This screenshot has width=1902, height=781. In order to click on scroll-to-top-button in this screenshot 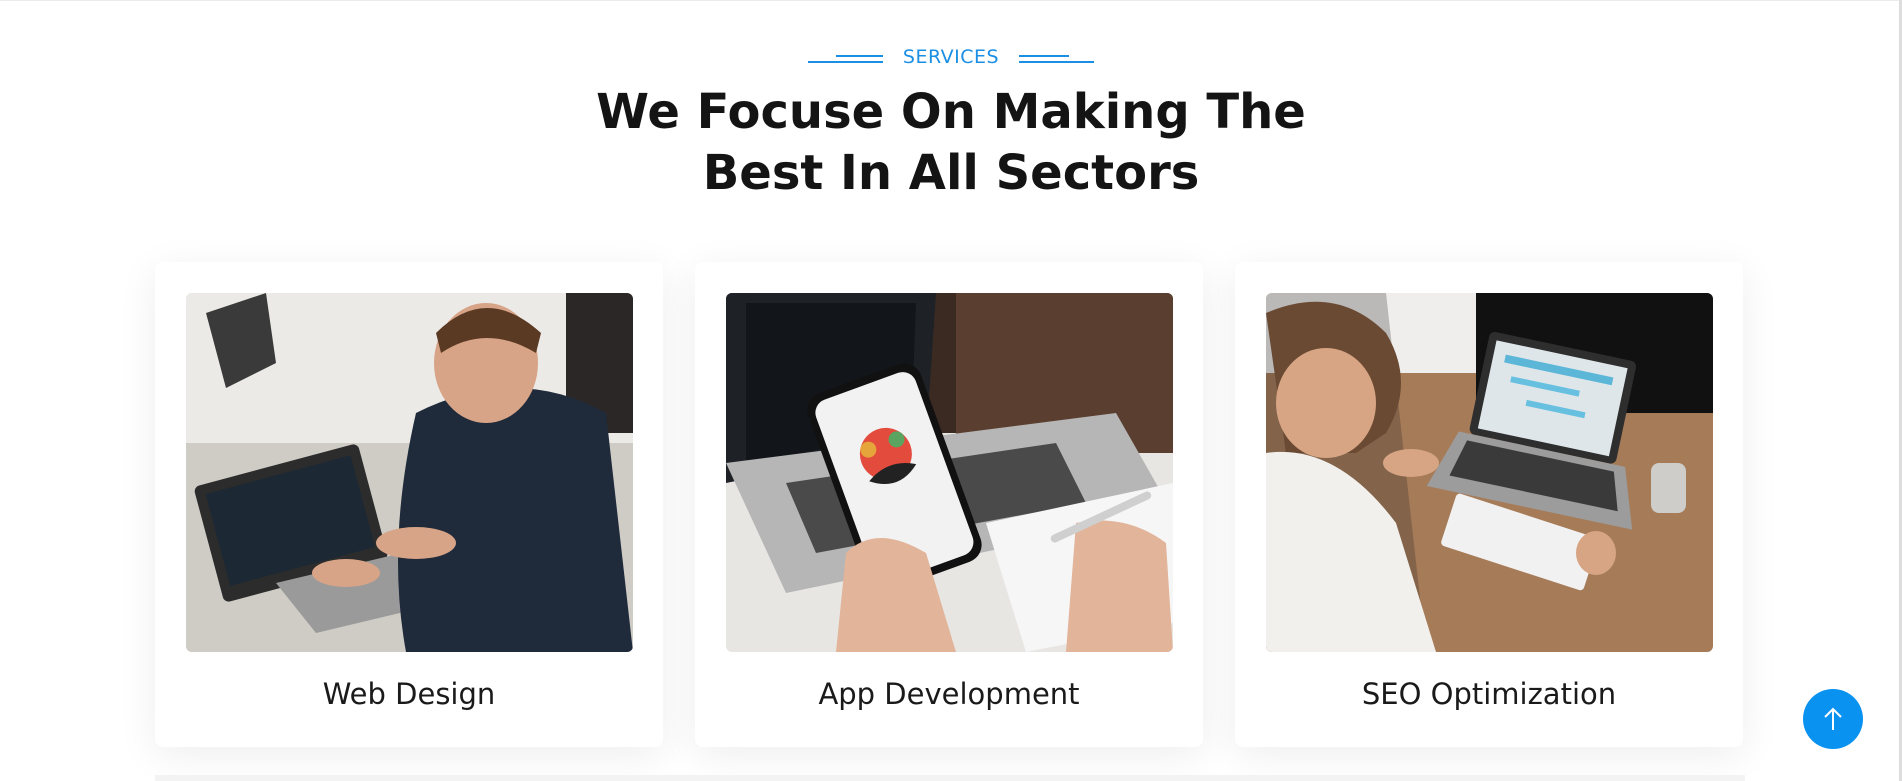, I will do `click(1833, 719)`.